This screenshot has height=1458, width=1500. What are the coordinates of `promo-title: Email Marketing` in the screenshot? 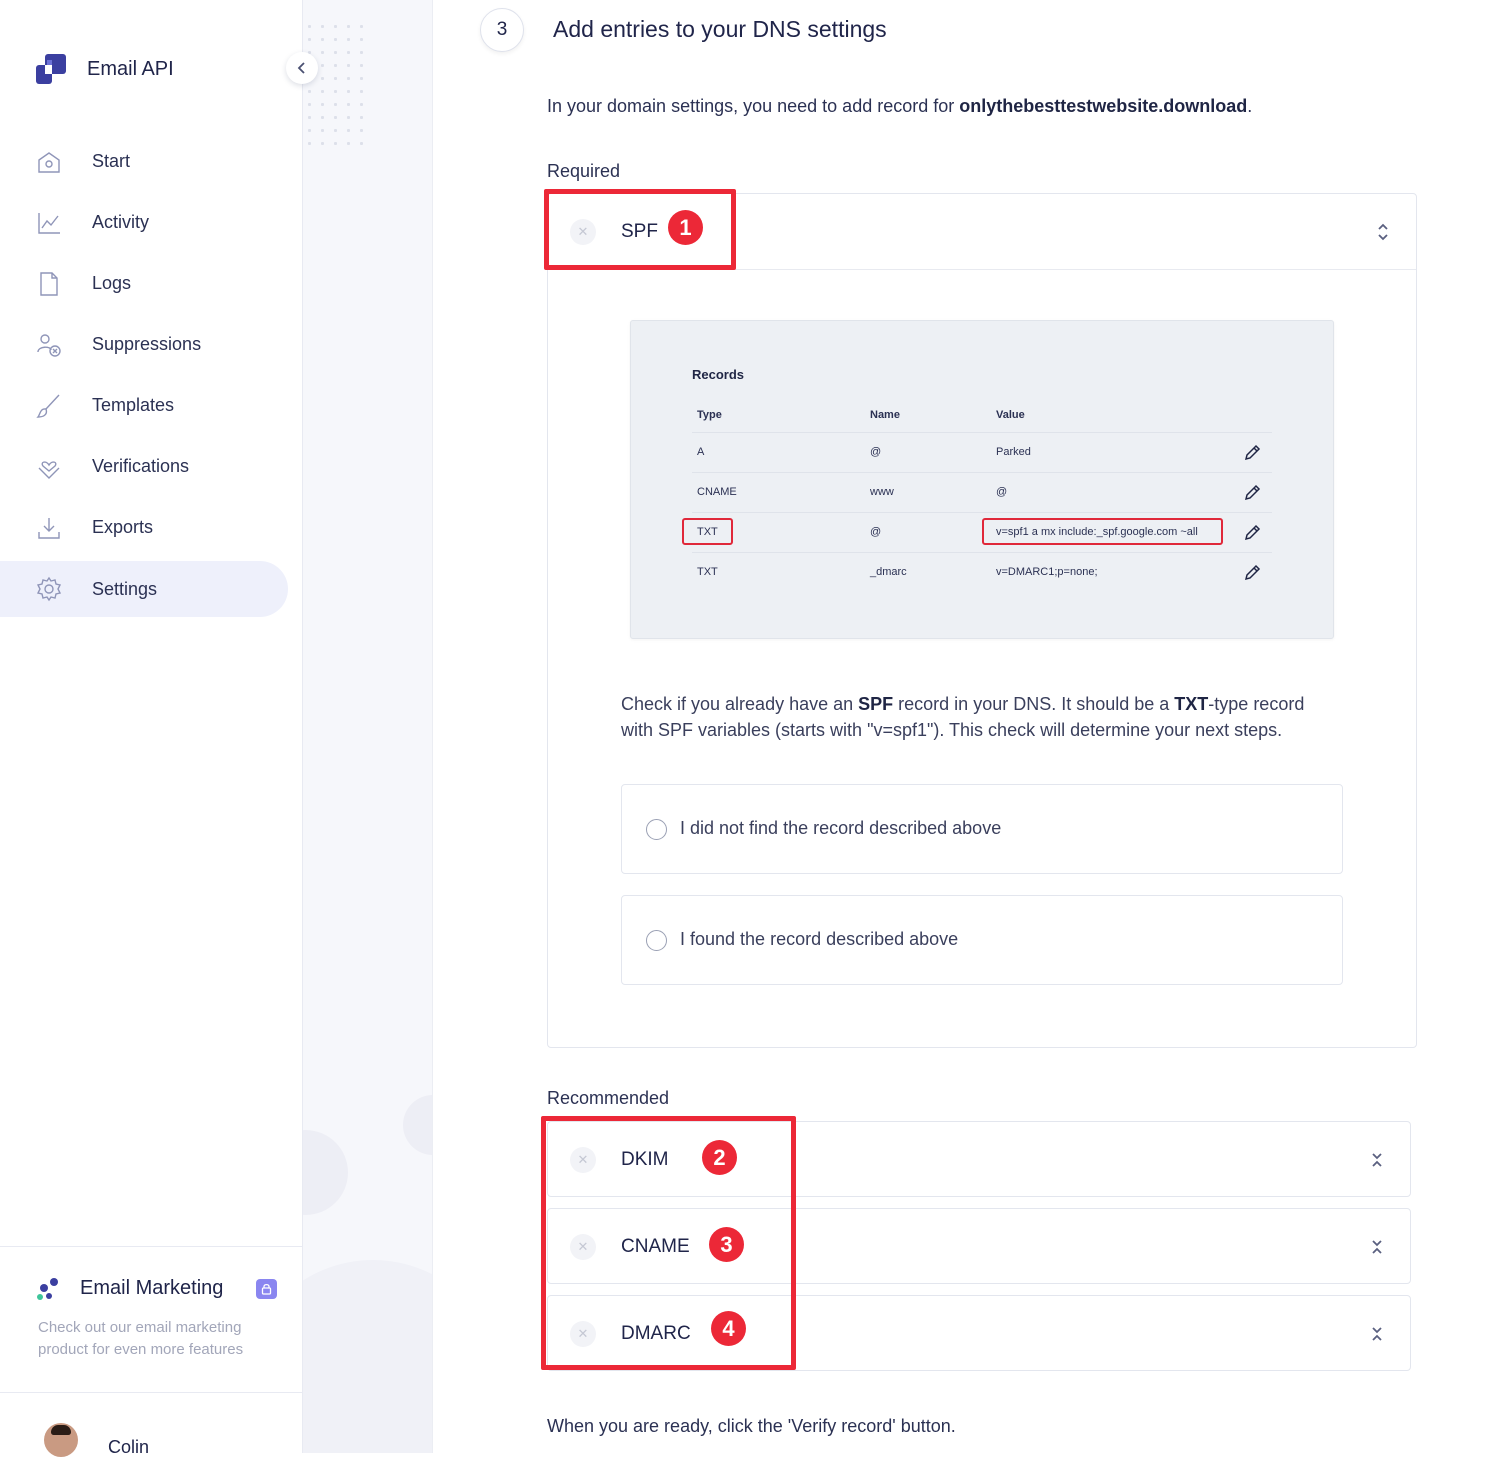 It's located at (152, 1288).